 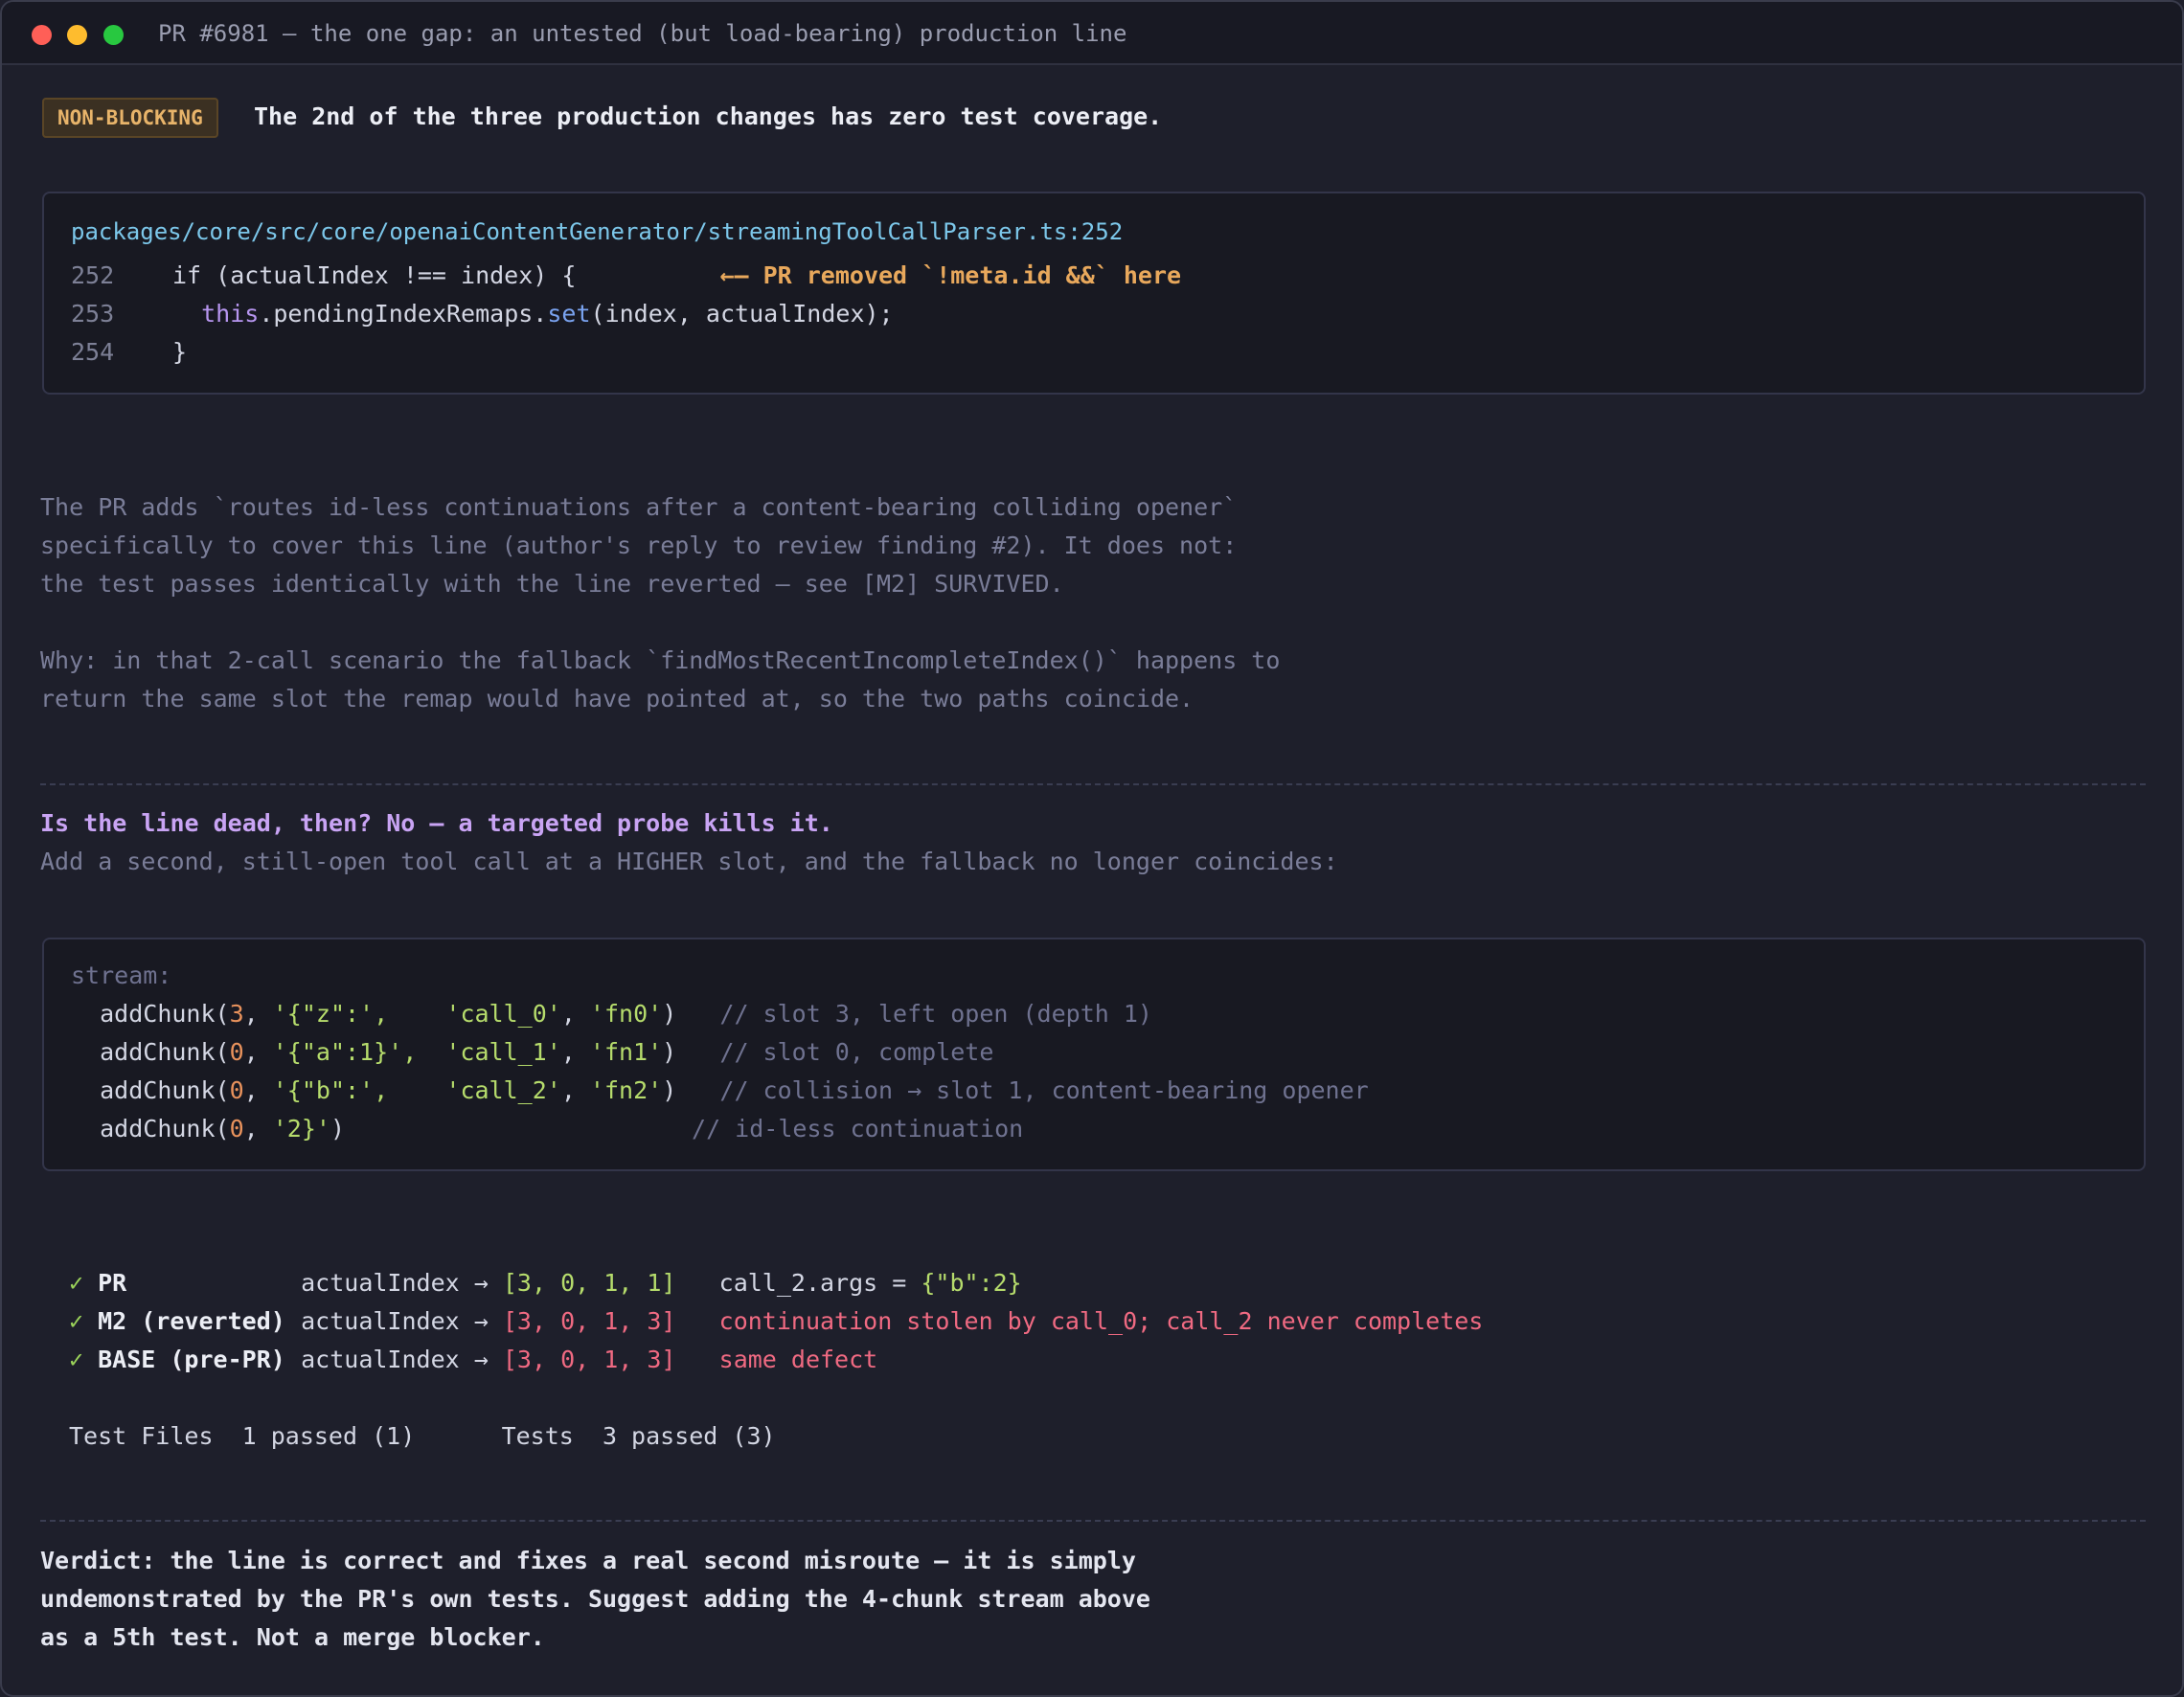 I want to click on tests-label: Tests, so click(x=537, y=1436).